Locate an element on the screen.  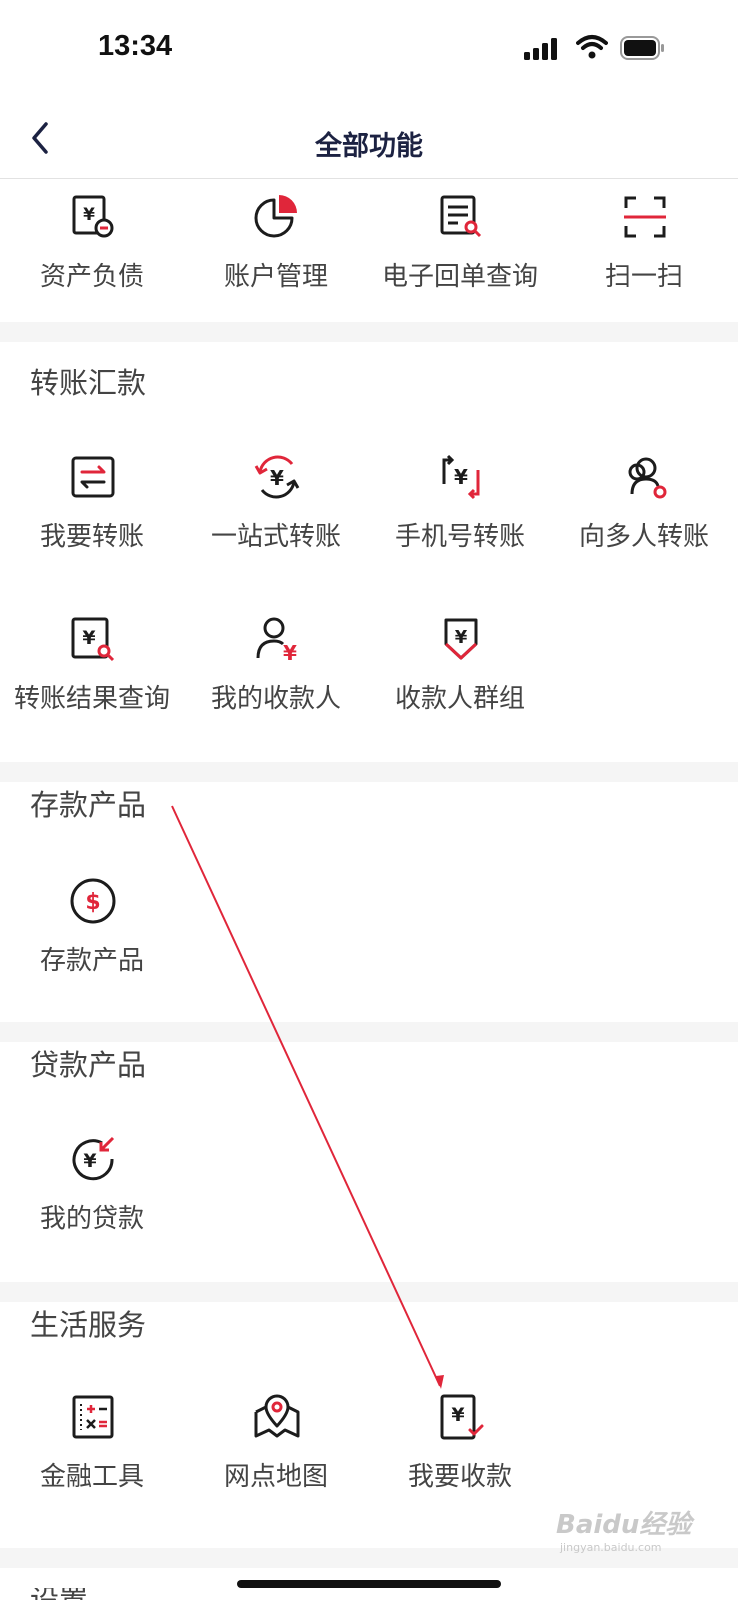
section-title-life-services: 生活服务 is located at coordinates (88, 1325).